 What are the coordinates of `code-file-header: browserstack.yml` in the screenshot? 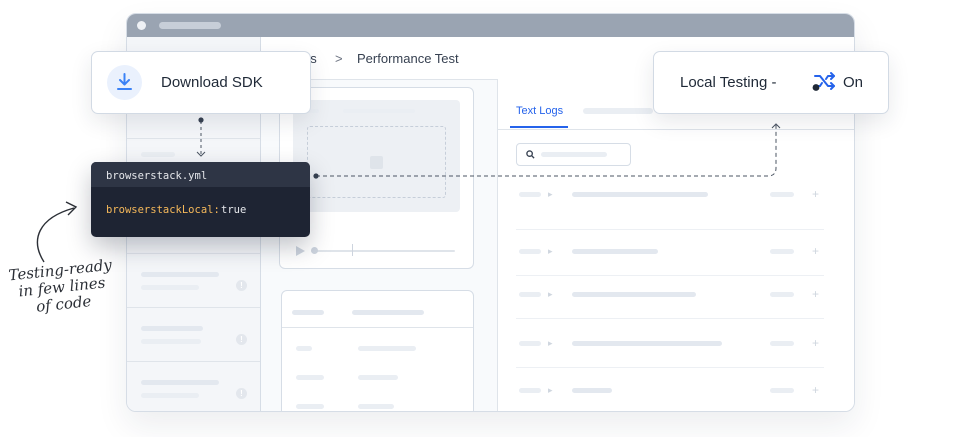 It's located at (200, 174).